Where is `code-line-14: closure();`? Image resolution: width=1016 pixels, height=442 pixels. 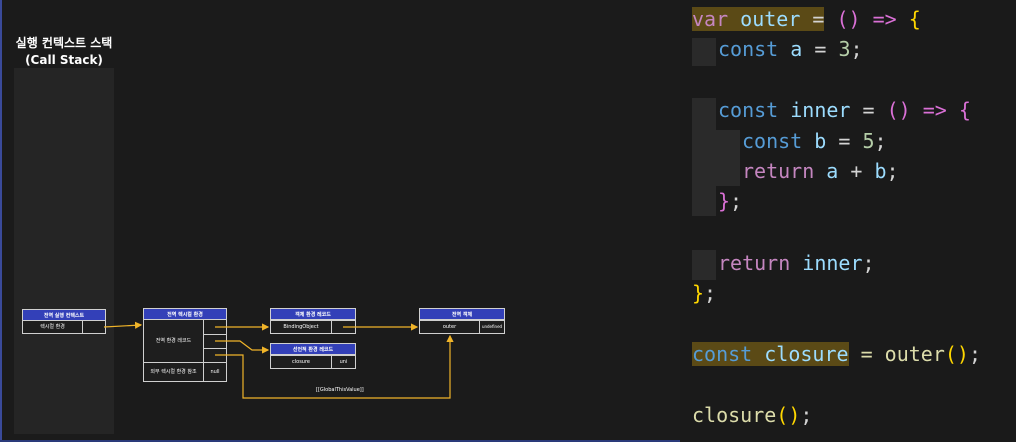
code-line-14: closure(); is located at coordinates (752, 415).